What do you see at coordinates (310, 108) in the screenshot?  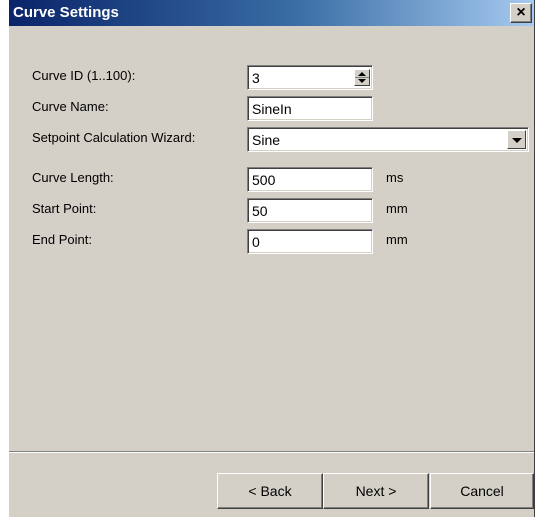 I see `curve-name-input: SineIn` at bounding box center [310, 108].